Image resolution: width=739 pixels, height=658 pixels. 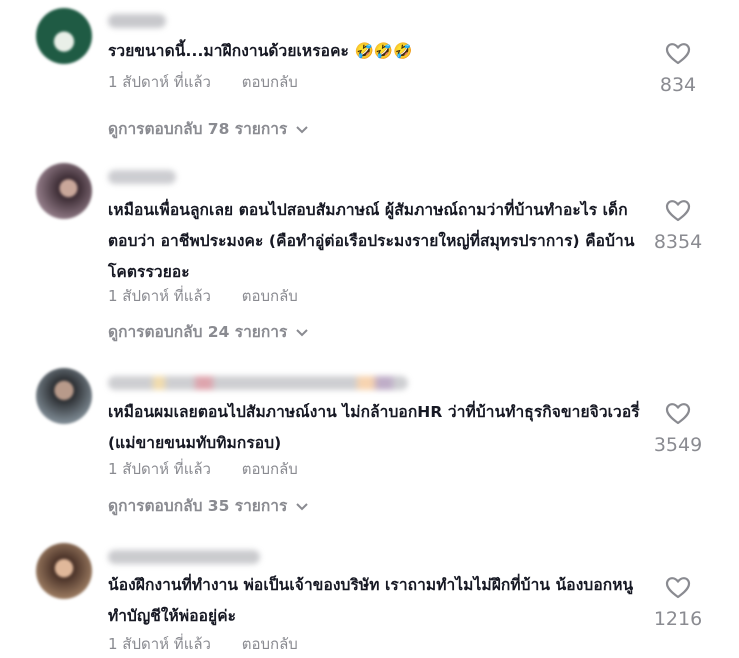 What do you see at coordinates (198, 332) in the screenshot?
I see `view-replies-label: ดูการตอบกลับ 24 รายการ` at bounding box center [198, 332].